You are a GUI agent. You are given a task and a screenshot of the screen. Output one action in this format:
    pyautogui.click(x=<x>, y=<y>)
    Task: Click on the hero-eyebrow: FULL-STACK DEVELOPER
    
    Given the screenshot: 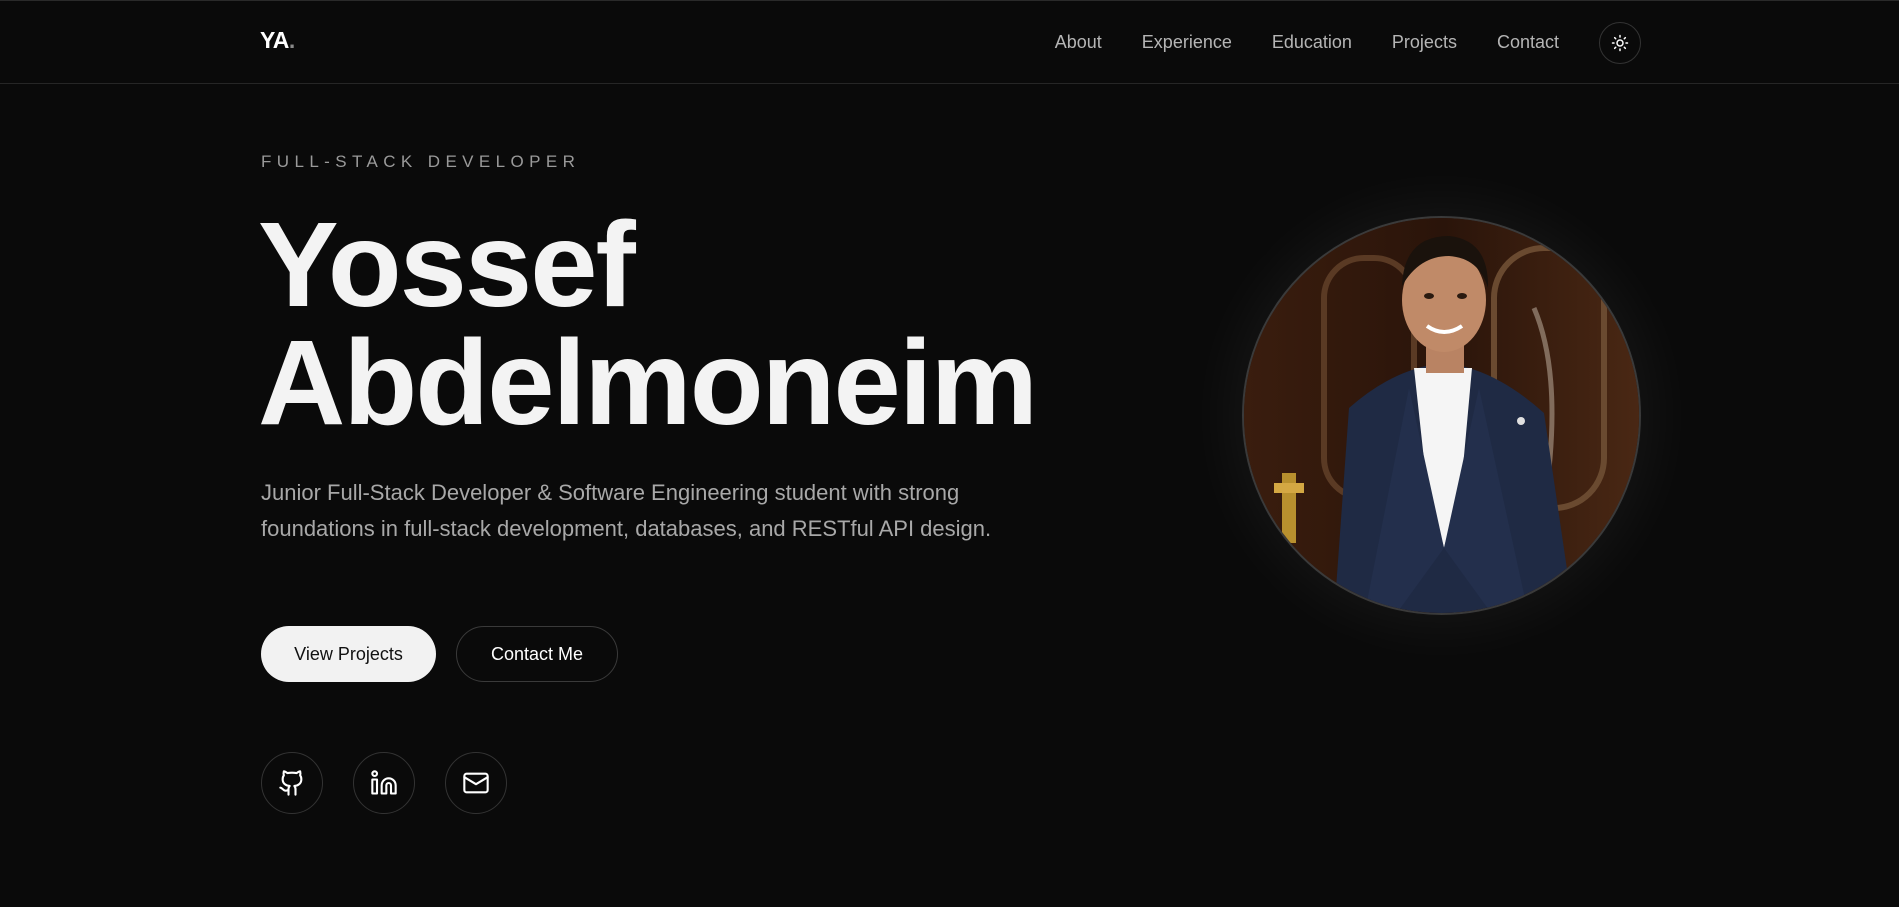 What is the action you would take?
    pyautogui.click(x=421, y=161)
    